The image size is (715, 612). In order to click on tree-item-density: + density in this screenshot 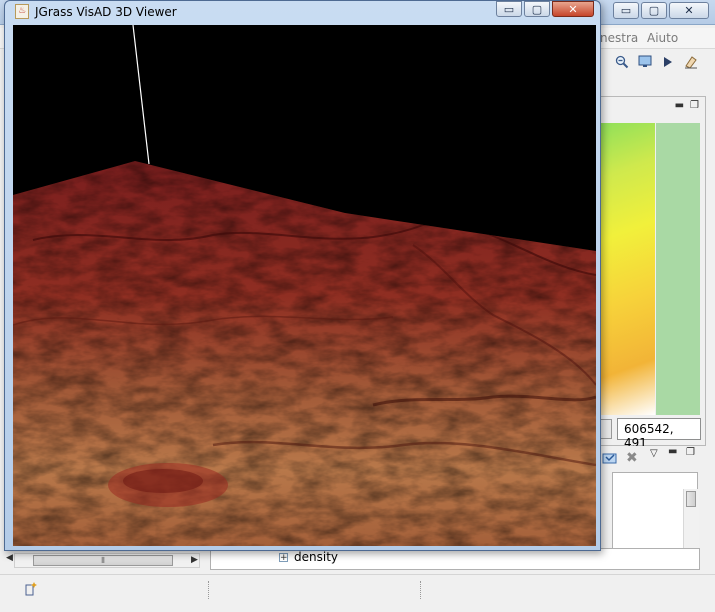, I will do `click(308, 557)`.